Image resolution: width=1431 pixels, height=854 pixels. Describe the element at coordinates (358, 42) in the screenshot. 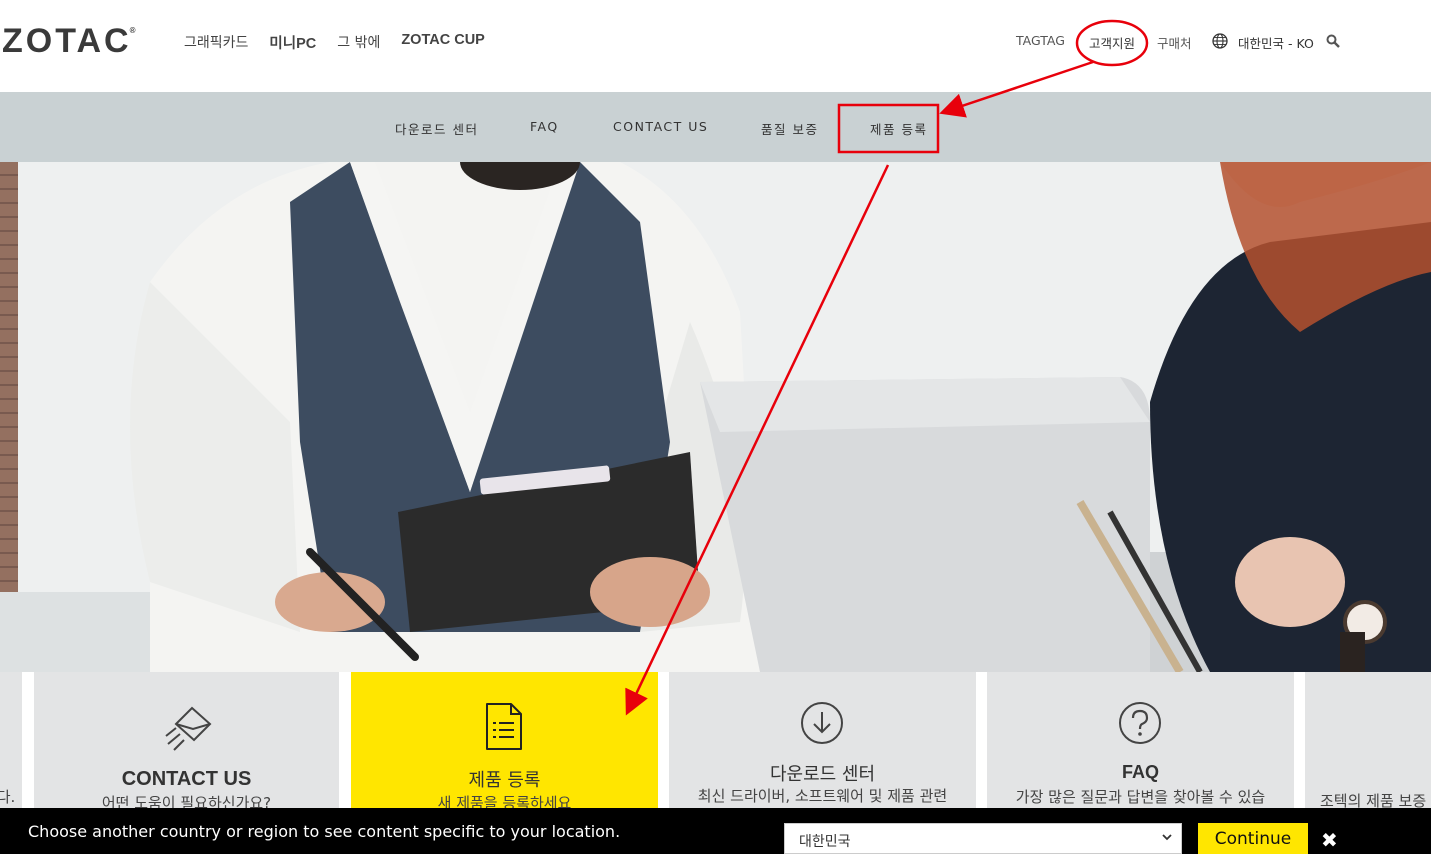

I see `nav-more: 그 밖에` at that location.